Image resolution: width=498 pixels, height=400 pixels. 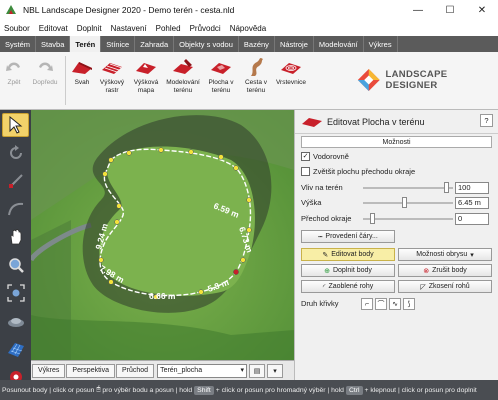 What do you see at coordinates (17, 28) in the screenshot?
I see `menu-soubor: Soubor` at bounding box center [17, 28].